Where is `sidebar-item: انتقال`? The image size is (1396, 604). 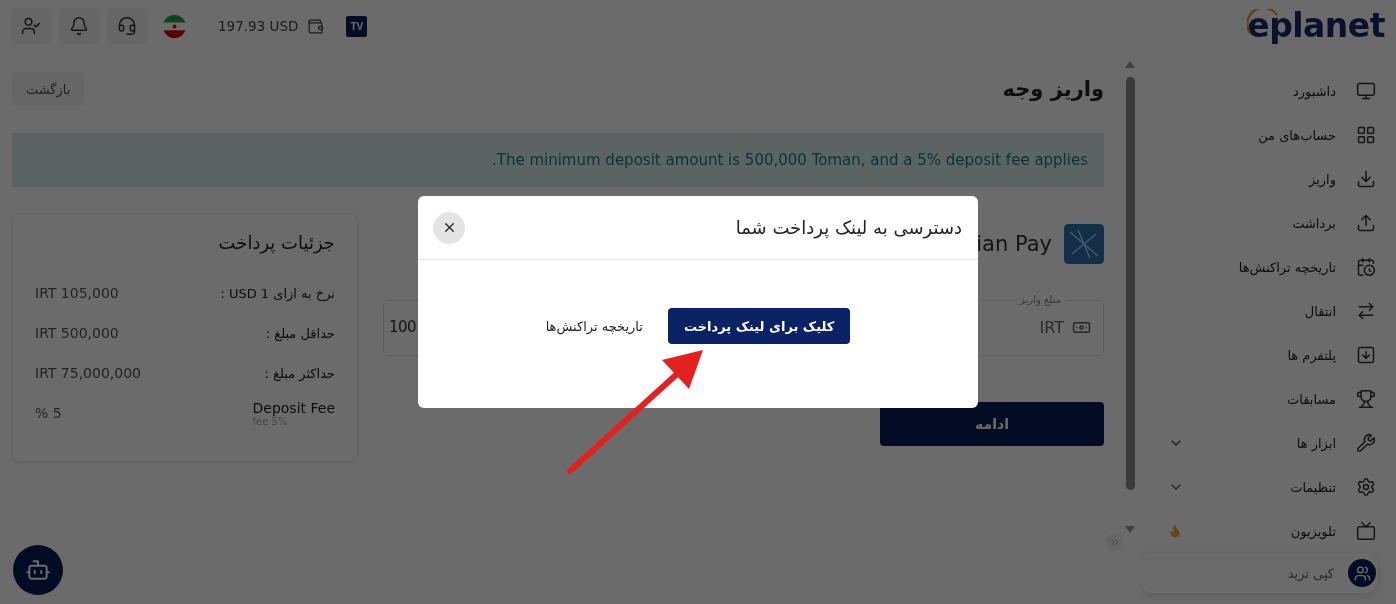
sidebar-item: انتقال is located at coordinates (1268, 311).